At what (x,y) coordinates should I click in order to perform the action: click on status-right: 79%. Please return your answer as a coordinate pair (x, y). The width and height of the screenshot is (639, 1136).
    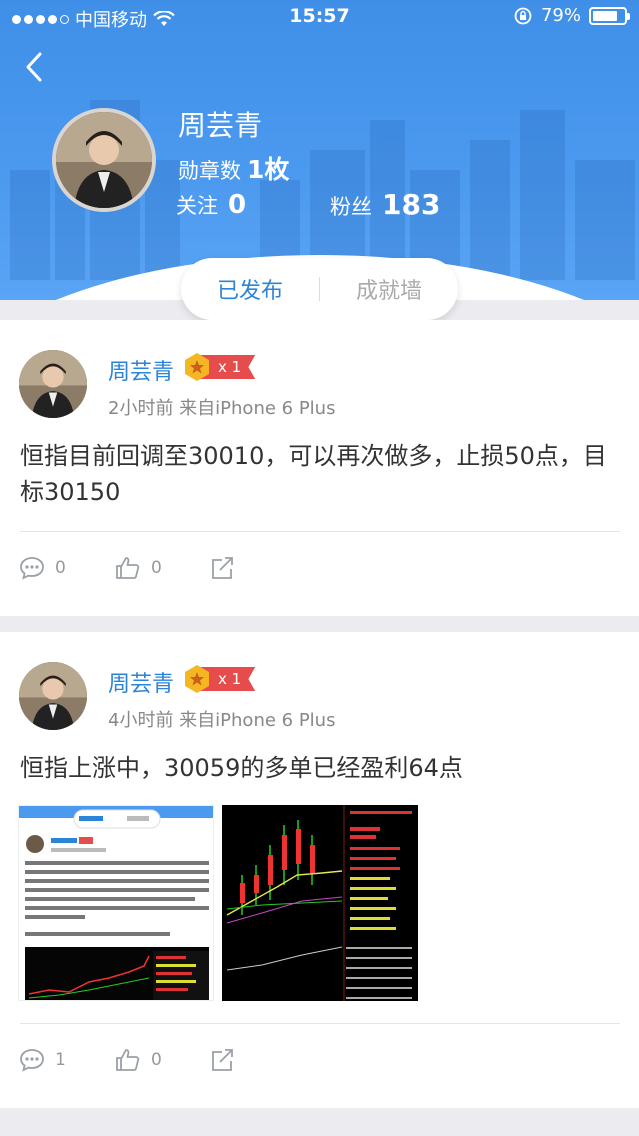
    Looking at the image, I should click on (571, 15).